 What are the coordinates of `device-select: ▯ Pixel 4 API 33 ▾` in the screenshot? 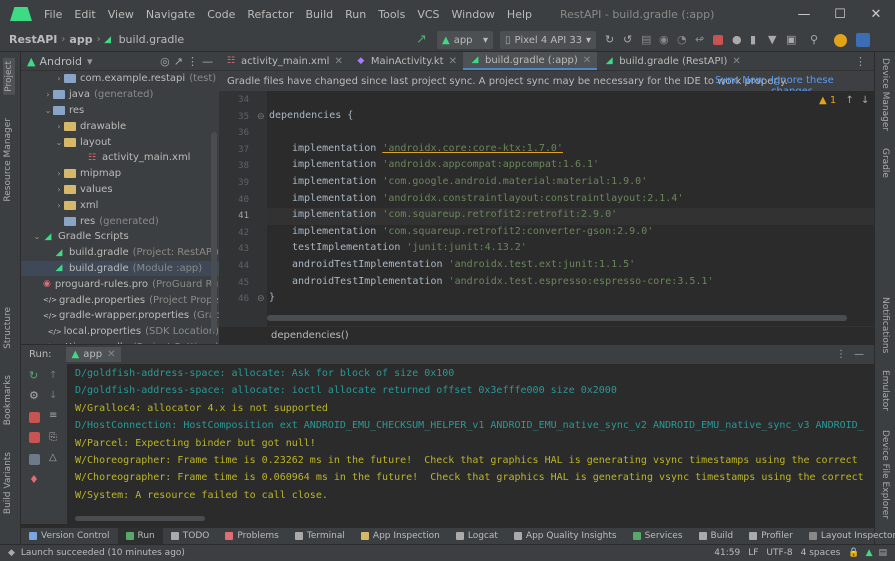 It's located at (548, 40).